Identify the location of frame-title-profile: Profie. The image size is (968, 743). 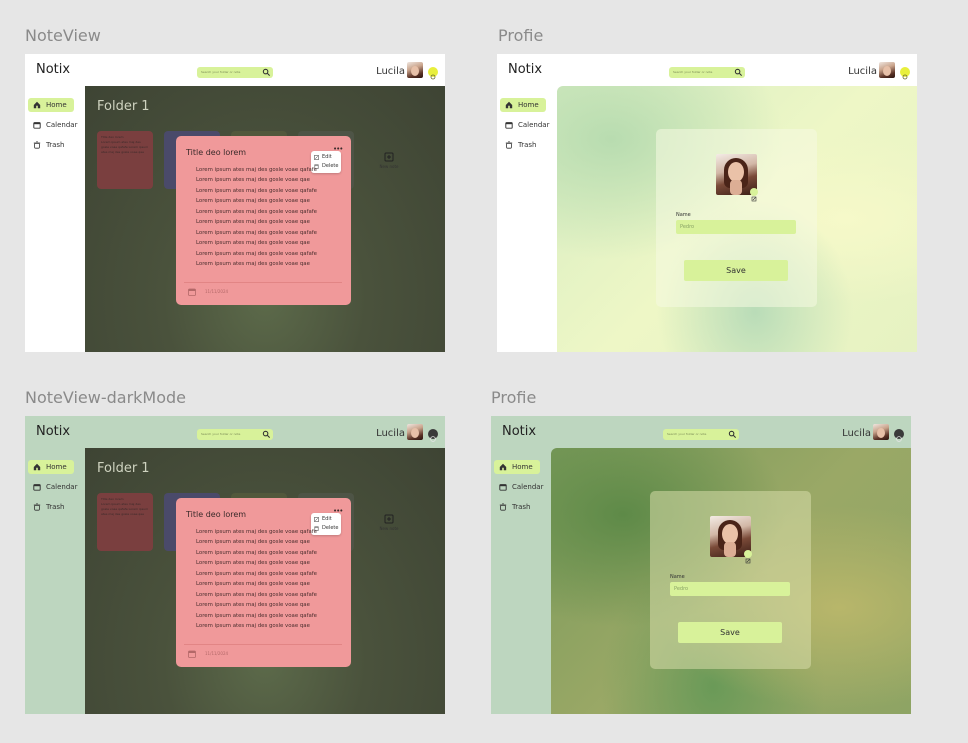
(521, 35).